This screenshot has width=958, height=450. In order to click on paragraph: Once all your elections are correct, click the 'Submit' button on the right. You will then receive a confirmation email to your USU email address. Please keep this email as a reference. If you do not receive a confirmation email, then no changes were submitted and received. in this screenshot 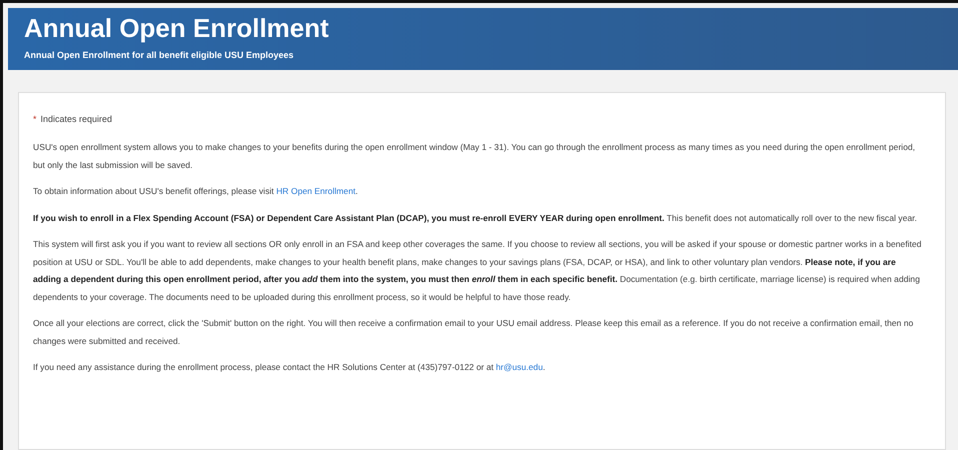, I will do `click(473, 332)`.